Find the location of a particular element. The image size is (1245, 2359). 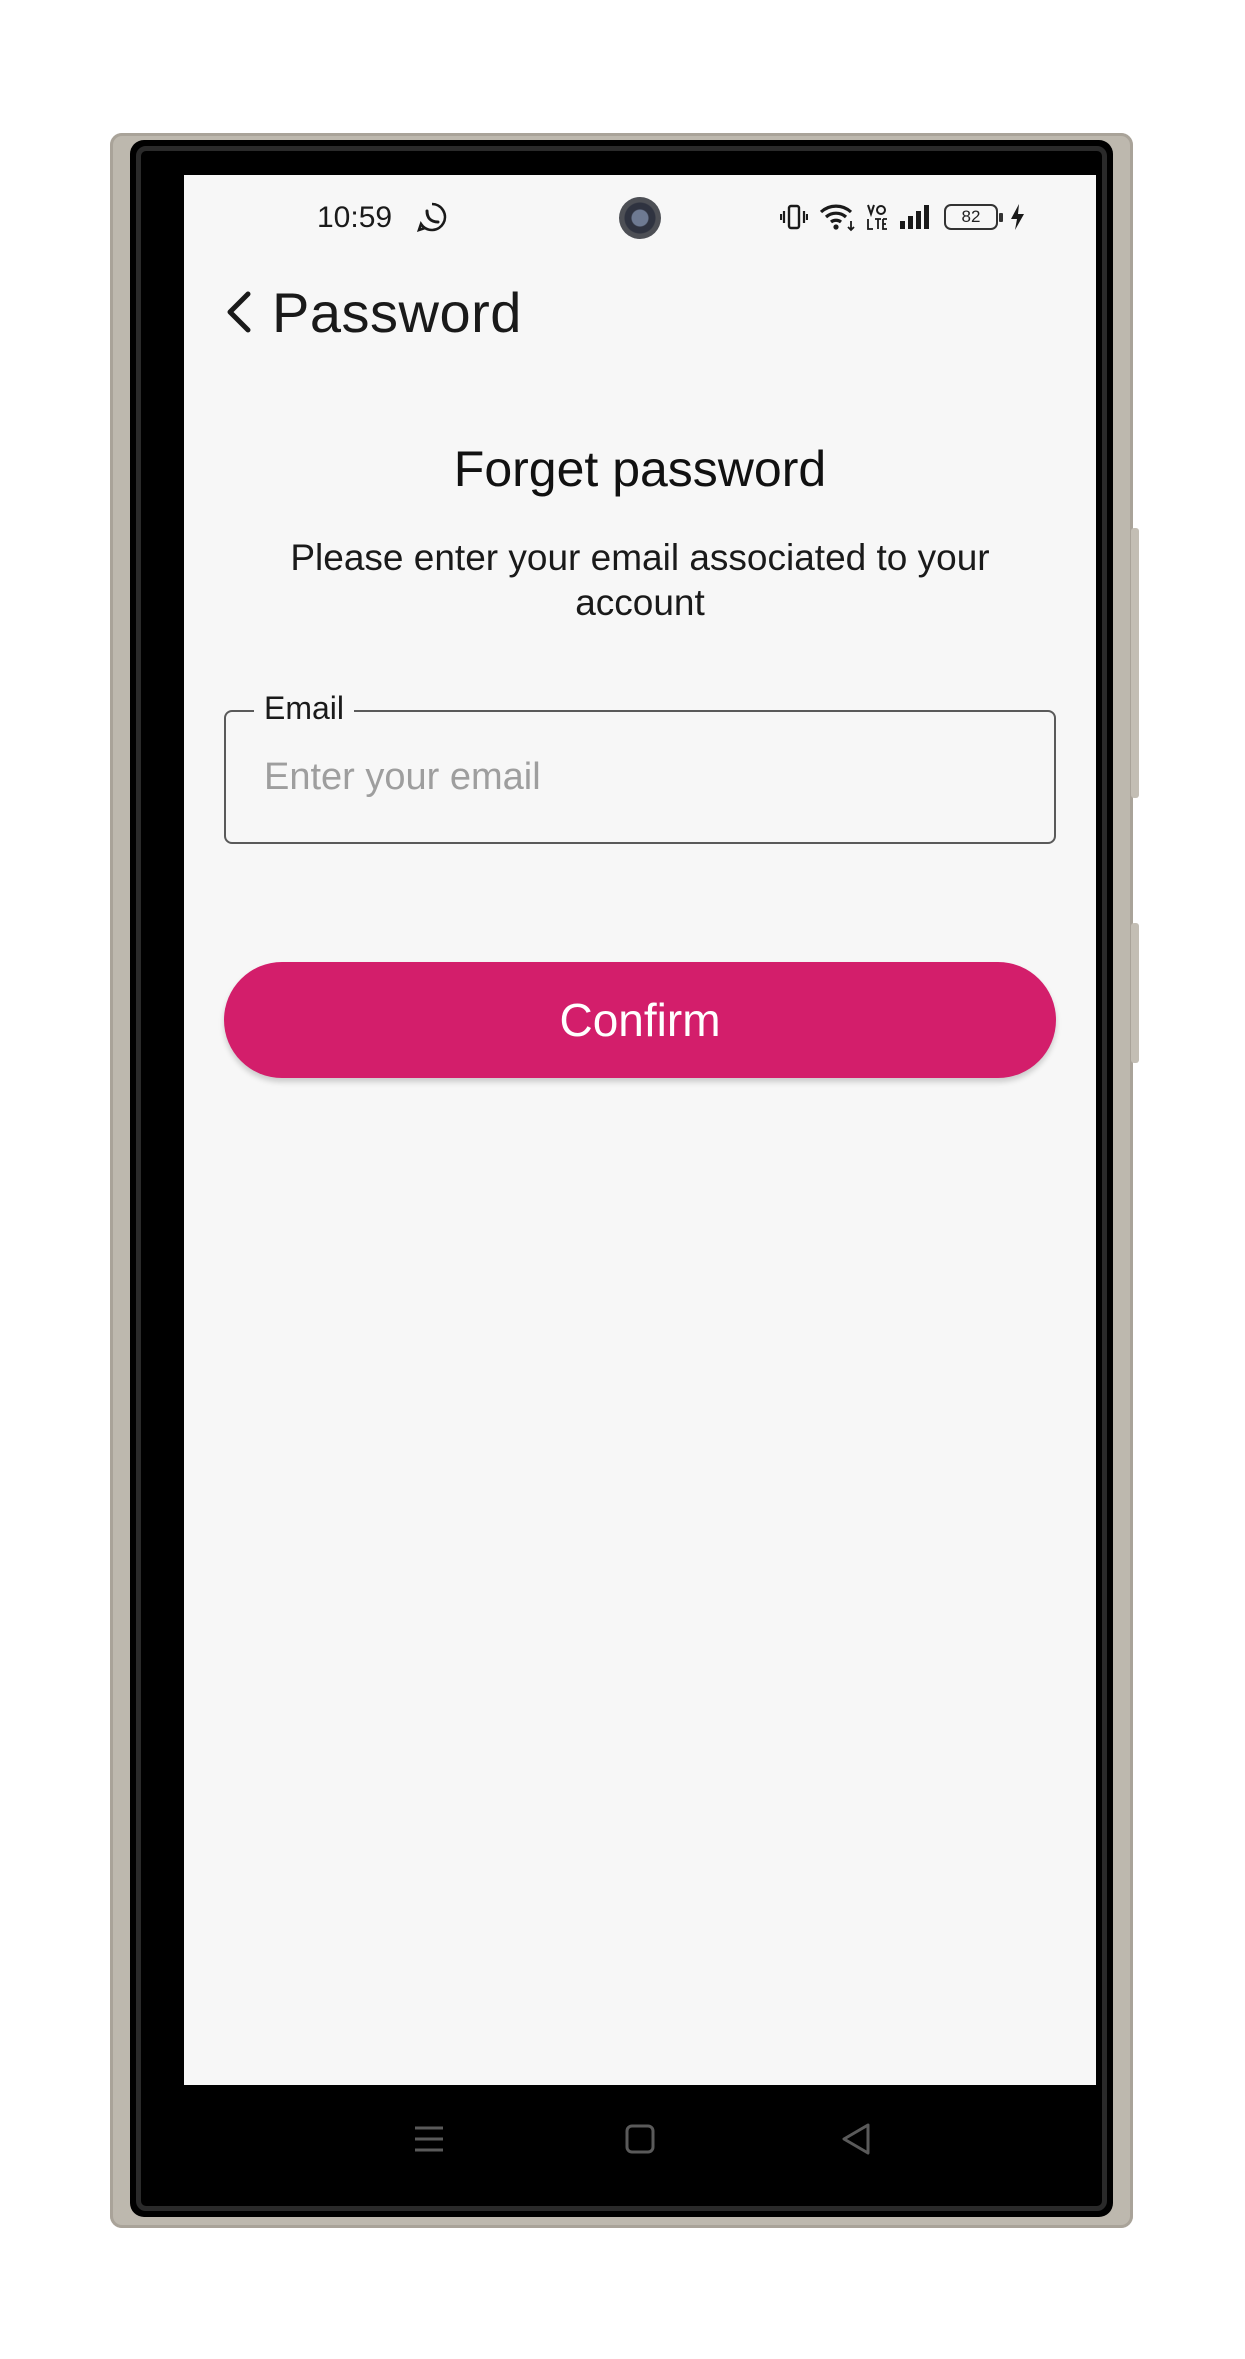

system-nav-bar is located at coordinates (640, 2139).